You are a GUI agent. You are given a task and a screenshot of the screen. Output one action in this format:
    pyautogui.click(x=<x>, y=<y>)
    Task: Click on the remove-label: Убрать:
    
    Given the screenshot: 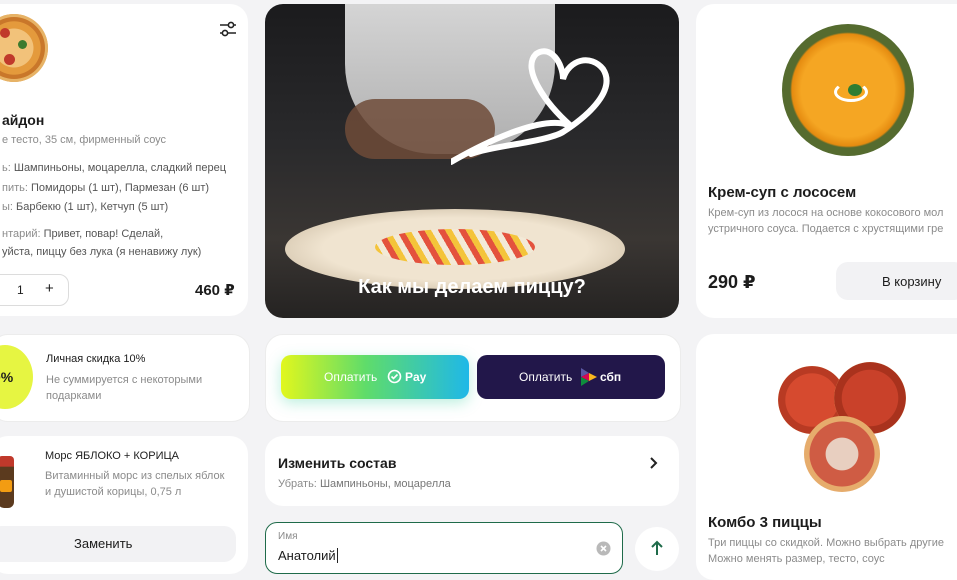 What is the action you would take?
    pyautogui.click(x=297, y=484)
    